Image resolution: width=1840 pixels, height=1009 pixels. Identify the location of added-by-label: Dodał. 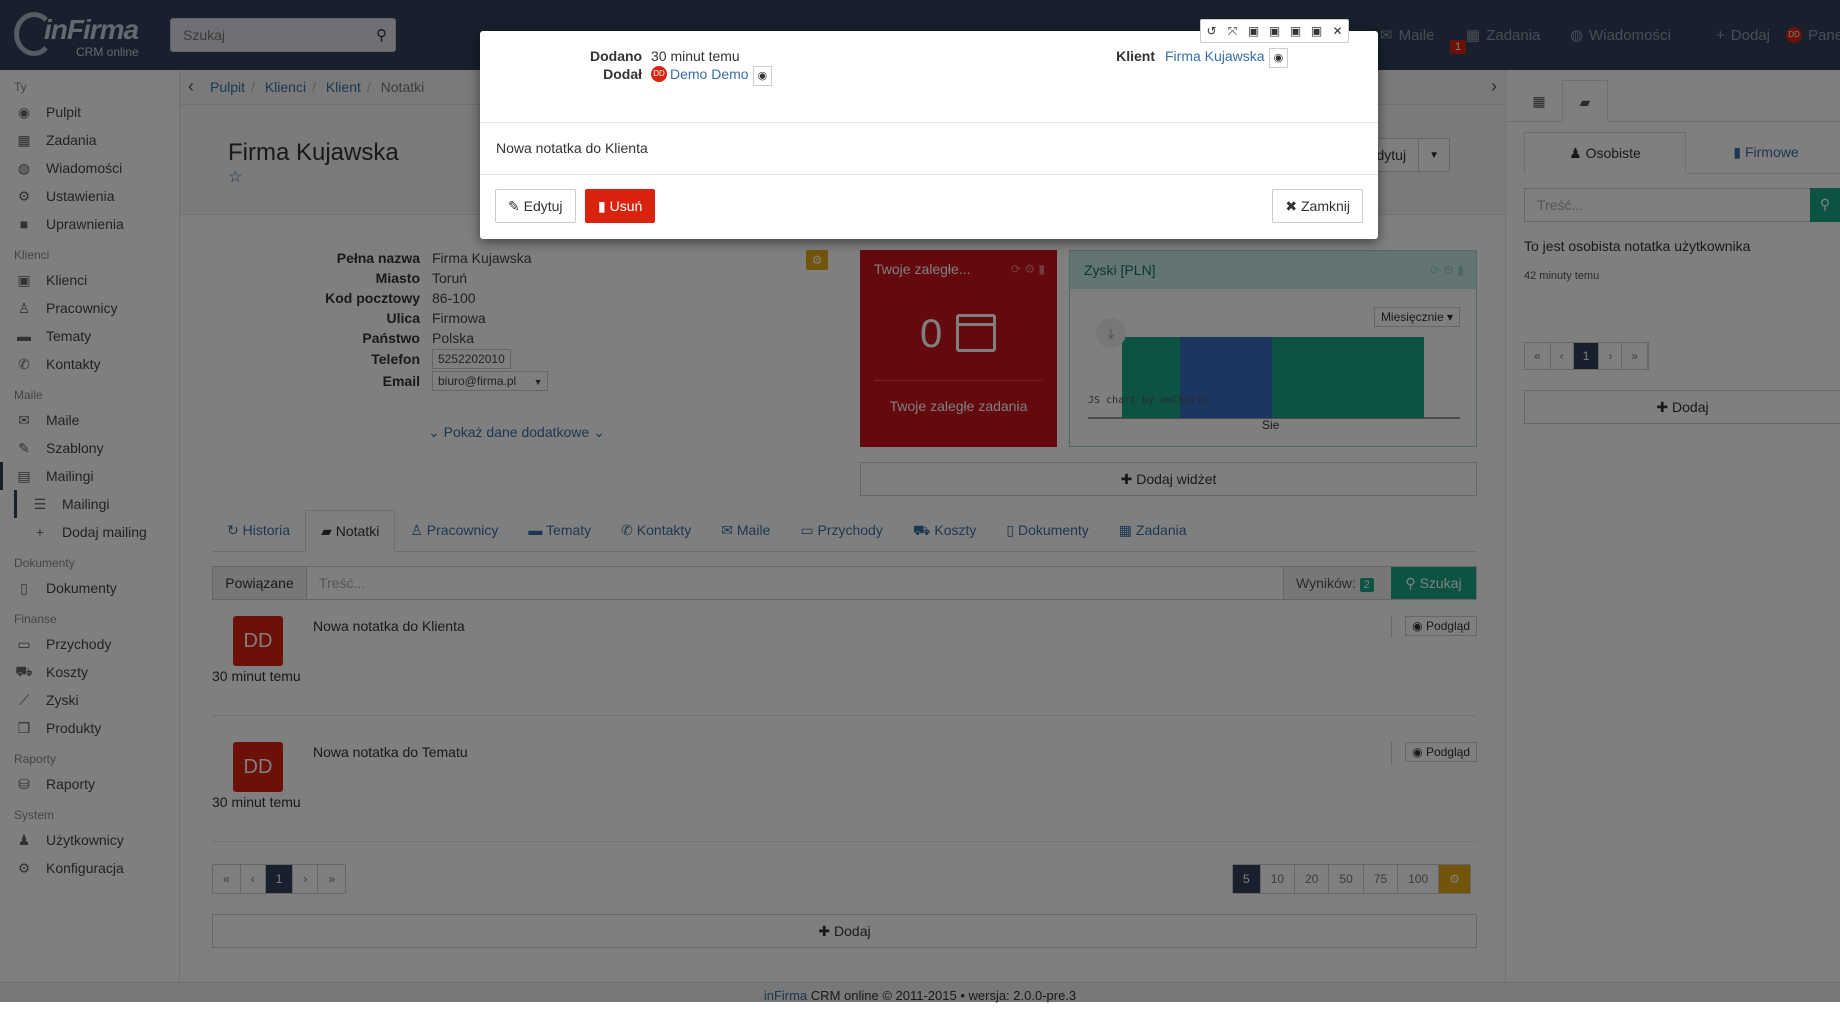
(622, 74).